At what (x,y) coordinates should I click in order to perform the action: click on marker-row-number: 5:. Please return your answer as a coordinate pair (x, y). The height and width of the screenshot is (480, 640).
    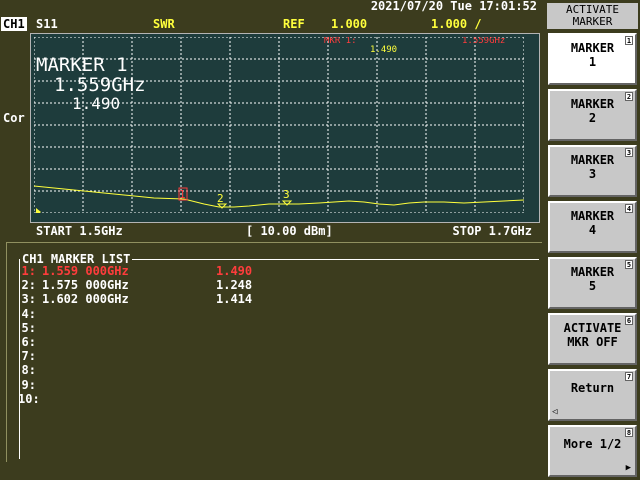
    Looking at the image, I should click on (28, 327).